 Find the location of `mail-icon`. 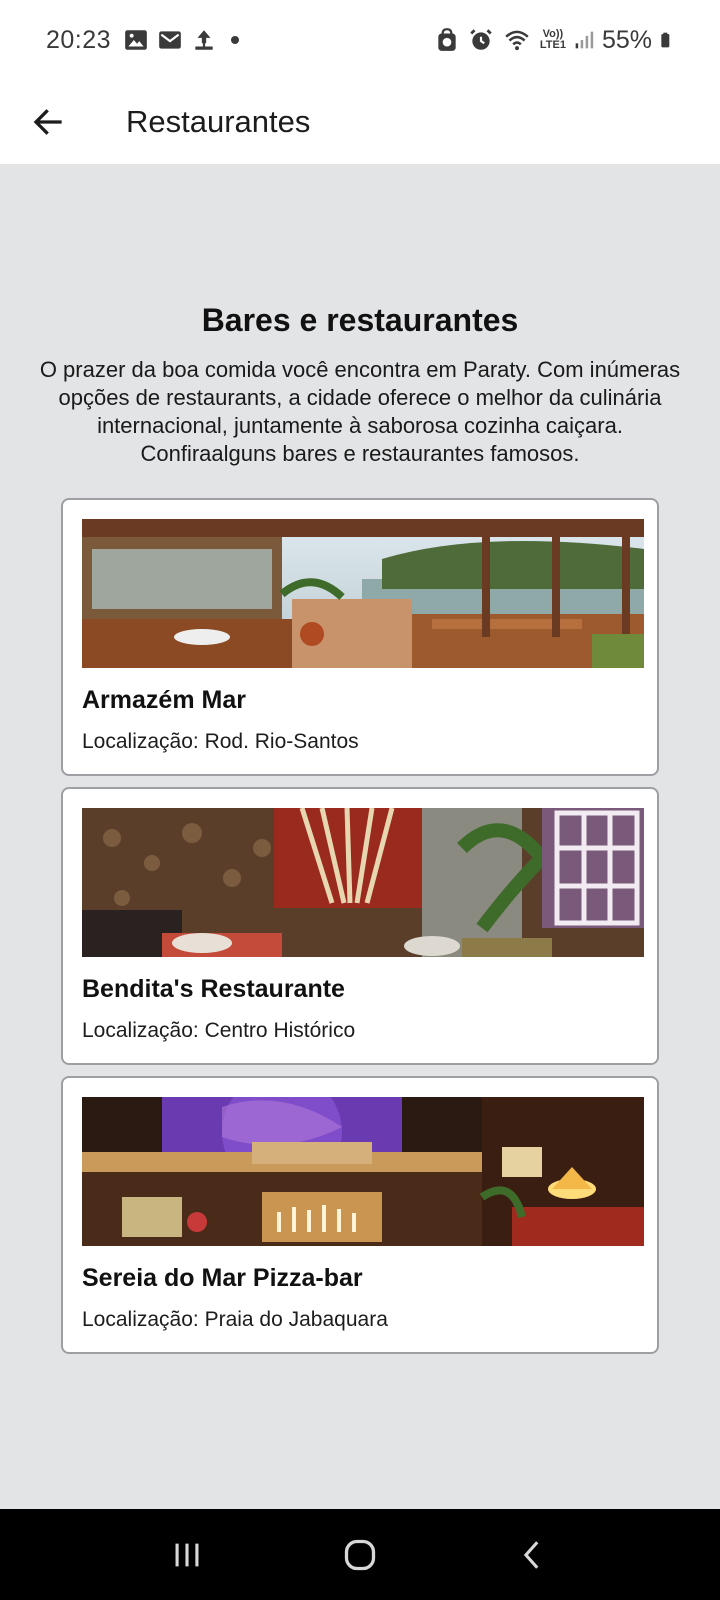

mail-icon is located at coordinates (170, 40).